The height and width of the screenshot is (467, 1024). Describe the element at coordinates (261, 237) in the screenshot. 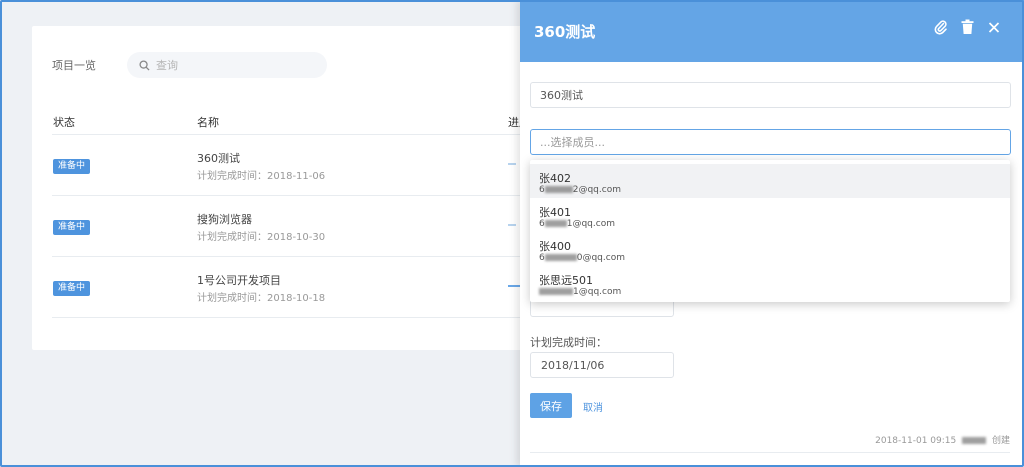

I see `project-date: 计划完成时间：2018-10-30` at that location.